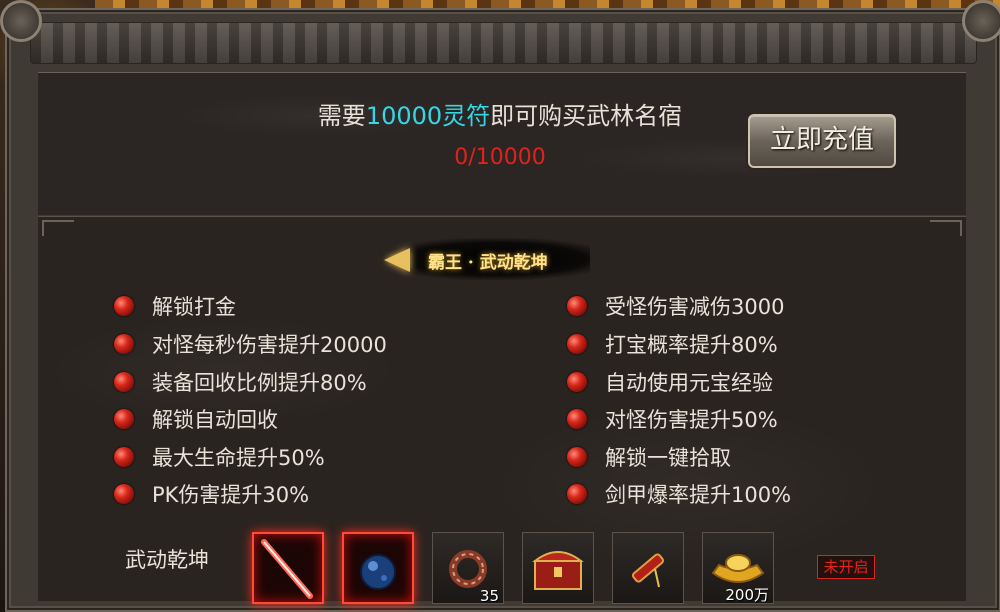 This screenshot has width=1000, height=612. What do you see at coordinates (672, 419) in the screenshot?
I see `perk-item: 对怪伤害提升50%` at bounding box center [672, 419].